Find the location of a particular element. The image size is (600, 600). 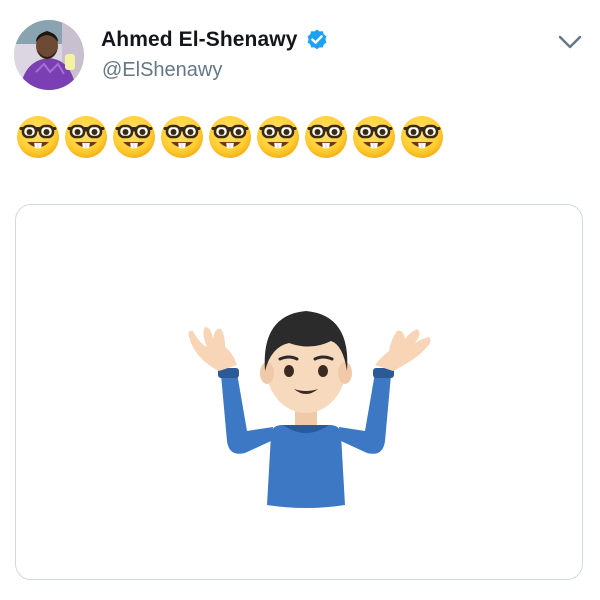

man-shrugging-emoji-icon is located at coordinates (309, 409).